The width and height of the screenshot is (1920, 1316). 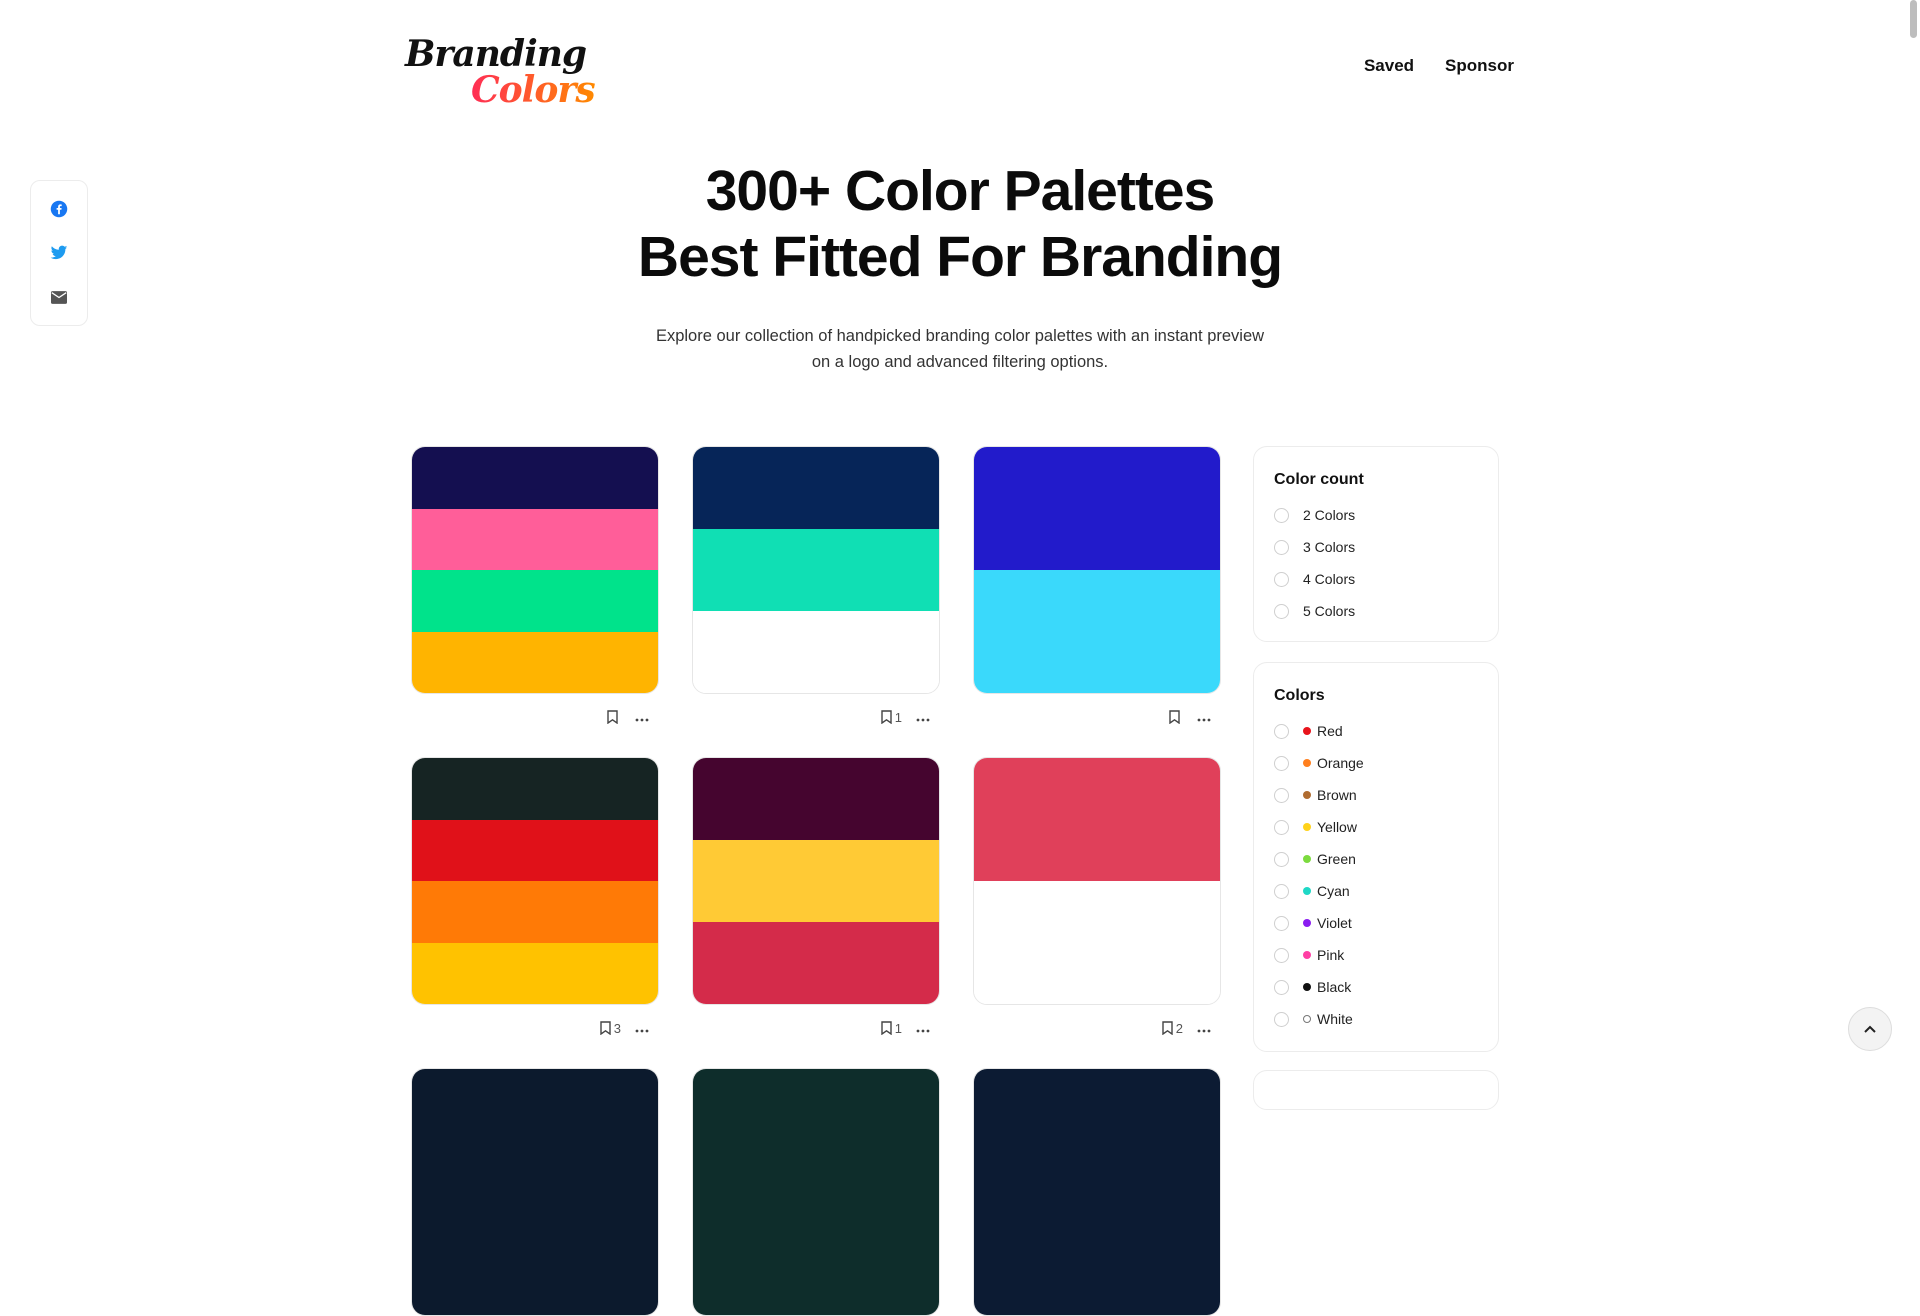 I want to click on color-count-option: 3 Colors, so click(x=1314, y=547).